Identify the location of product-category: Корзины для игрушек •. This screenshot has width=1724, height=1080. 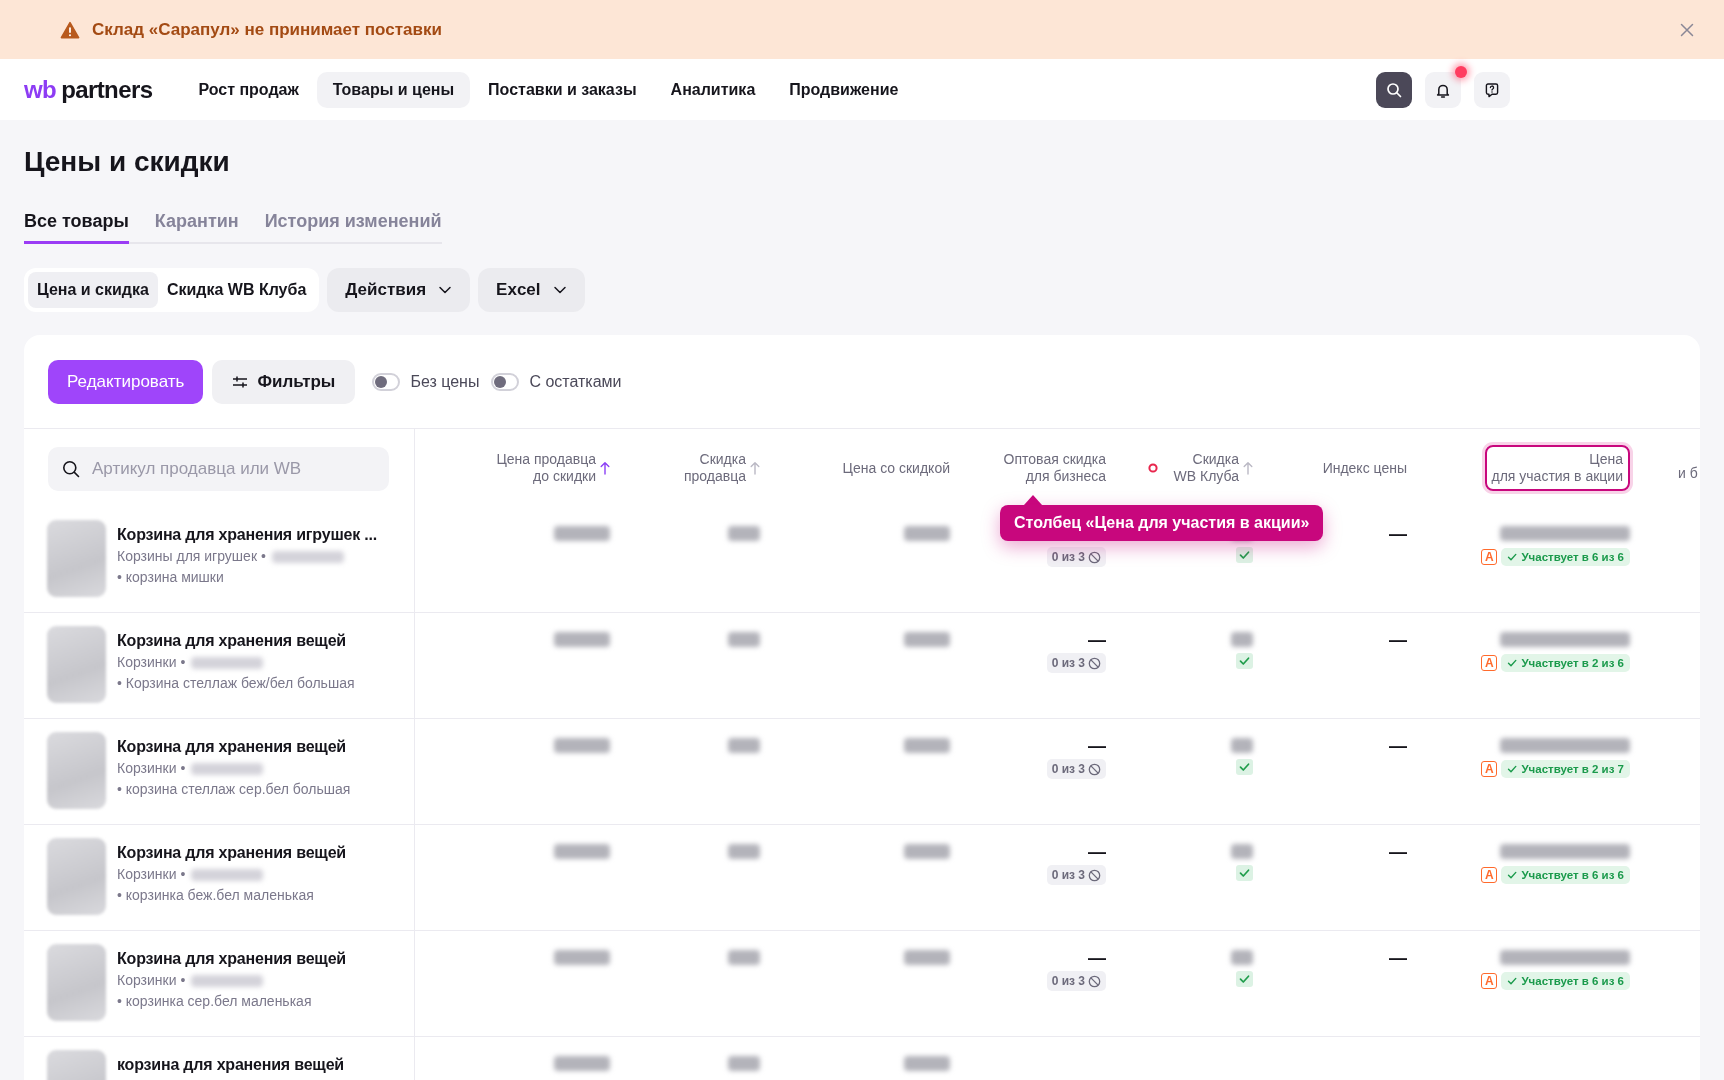
(191, 556).